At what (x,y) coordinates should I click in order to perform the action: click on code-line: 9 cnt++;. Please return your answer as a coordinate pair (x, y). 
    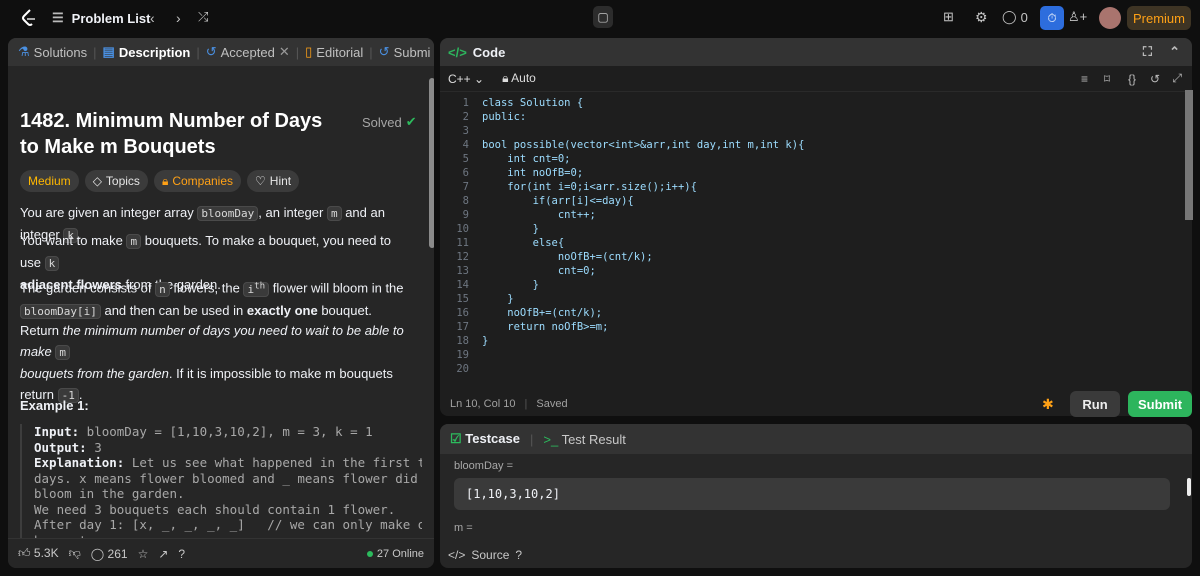
    Looking at the image, I should click on (816, 215).